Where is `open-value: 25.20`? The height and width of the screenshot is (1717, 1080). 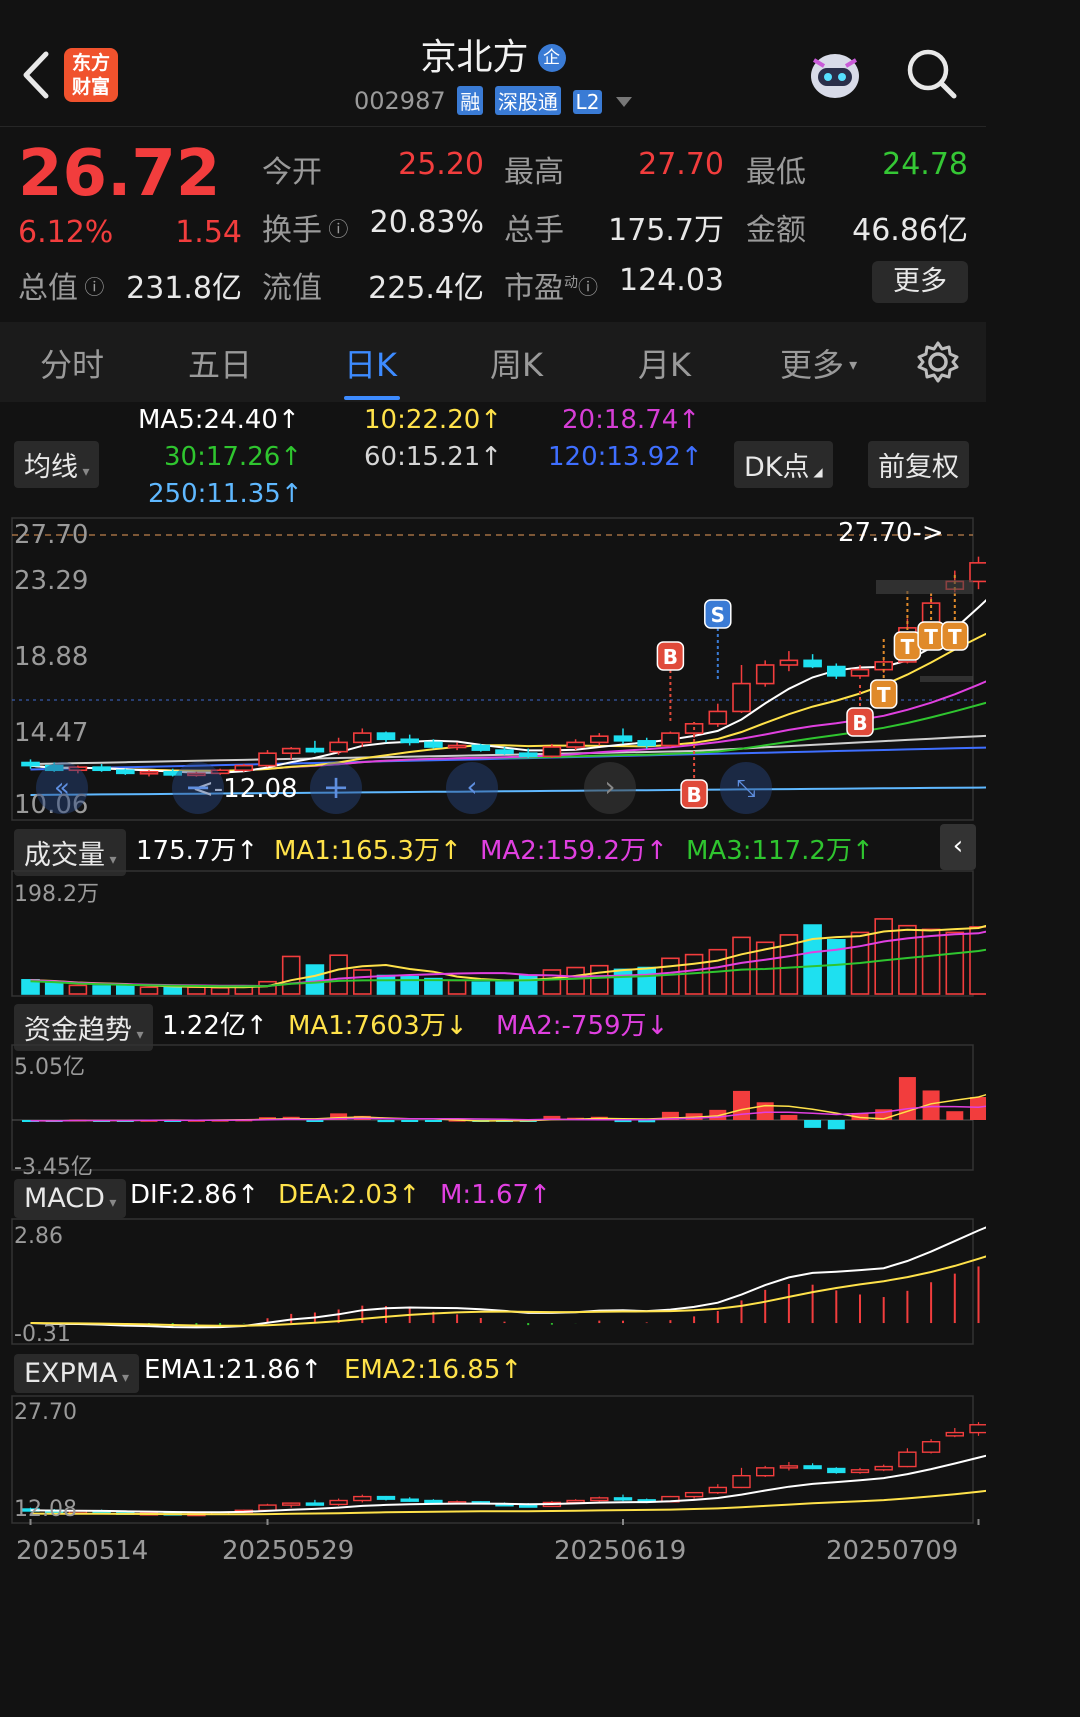
open-value: 25.20 is located at coordinates (441, 164).